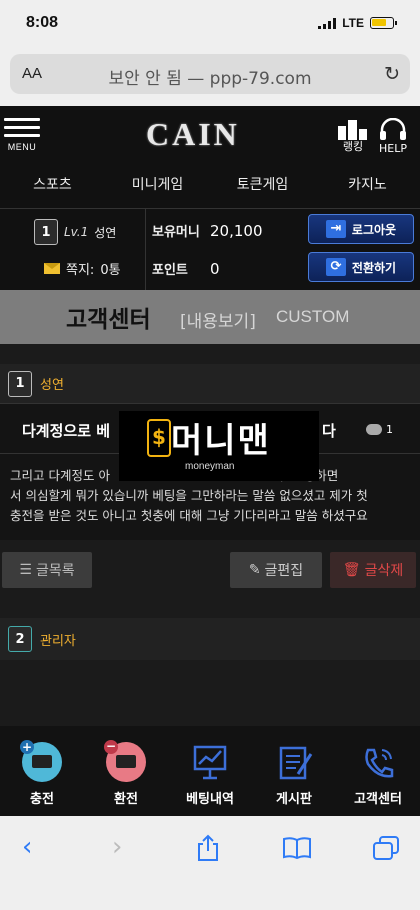 The image size is (420, 910). Describe the element at coordinates (42, 22) in the screenshot. I see `status-time: 8:08` at that location.